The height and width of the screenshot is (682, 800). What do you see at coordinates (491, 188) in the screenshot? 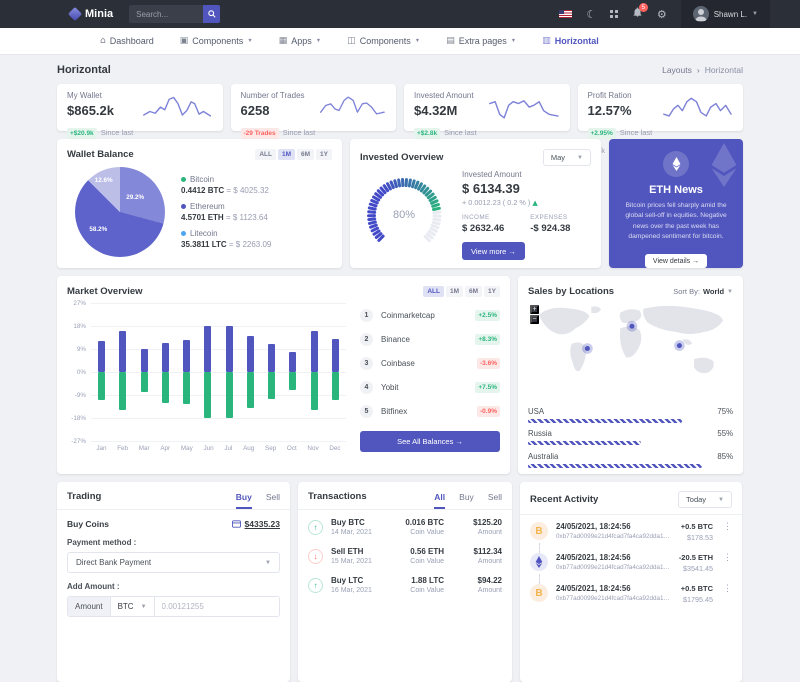
I see `invested-amount-value: $ 6134.39` at bounding box center [491, 188].